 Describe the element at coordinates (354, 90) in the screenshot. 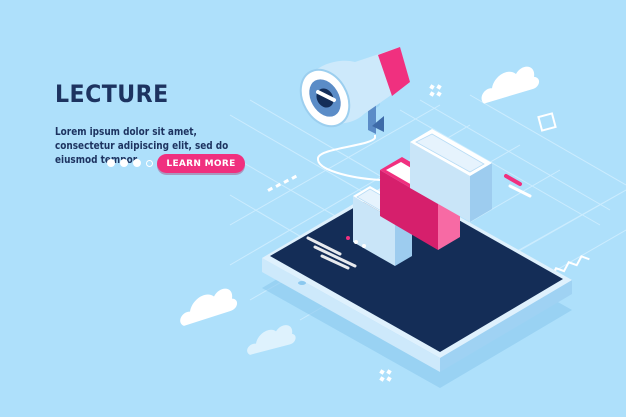

I see `megaphone-icon` at that location.